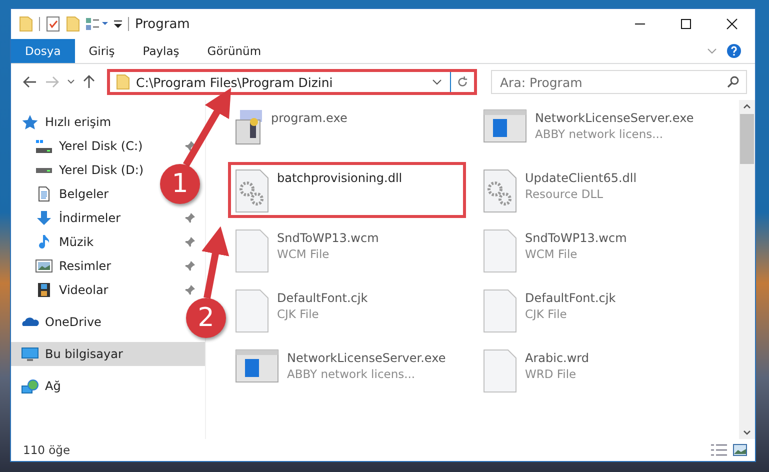 The width and height of the screenshot is (769, 472). Describe the element at coordinates (44, 290) in the screenshot. I see `film-icon` at that location.